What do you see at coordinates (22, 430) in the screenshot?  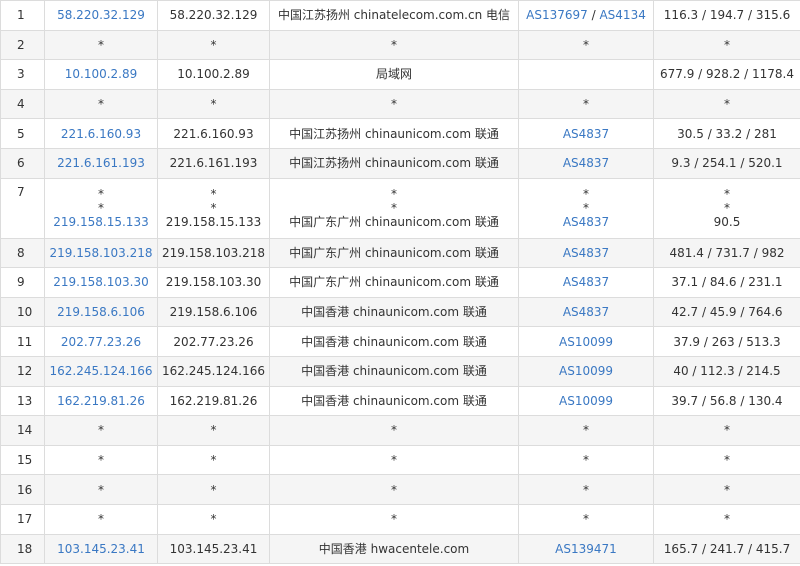 I see `hop-number: 14` at bounding box center [22, 430].